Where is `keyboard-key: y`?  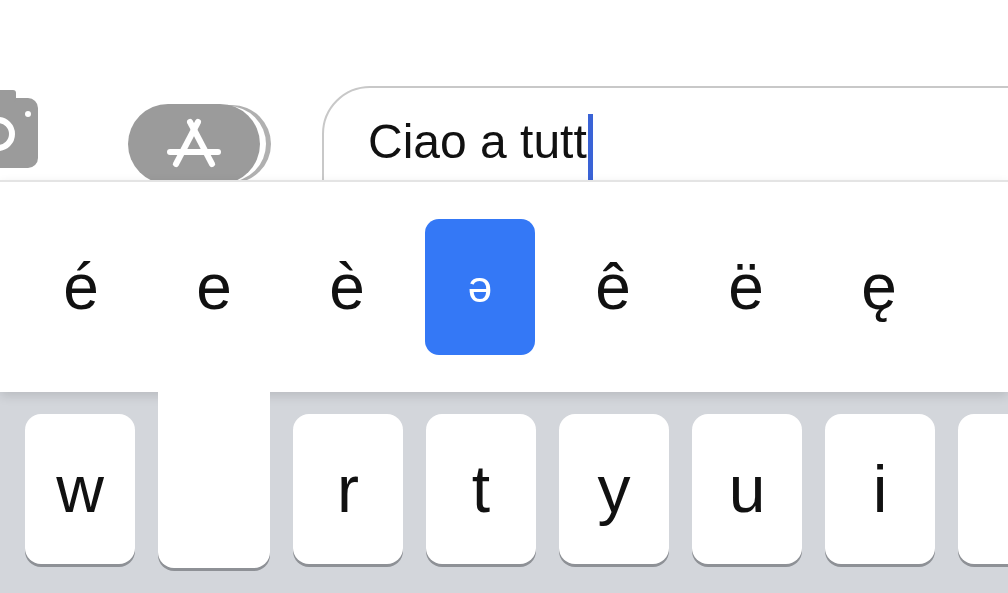
keyboard-key: y is located at coordinates (614, 489).